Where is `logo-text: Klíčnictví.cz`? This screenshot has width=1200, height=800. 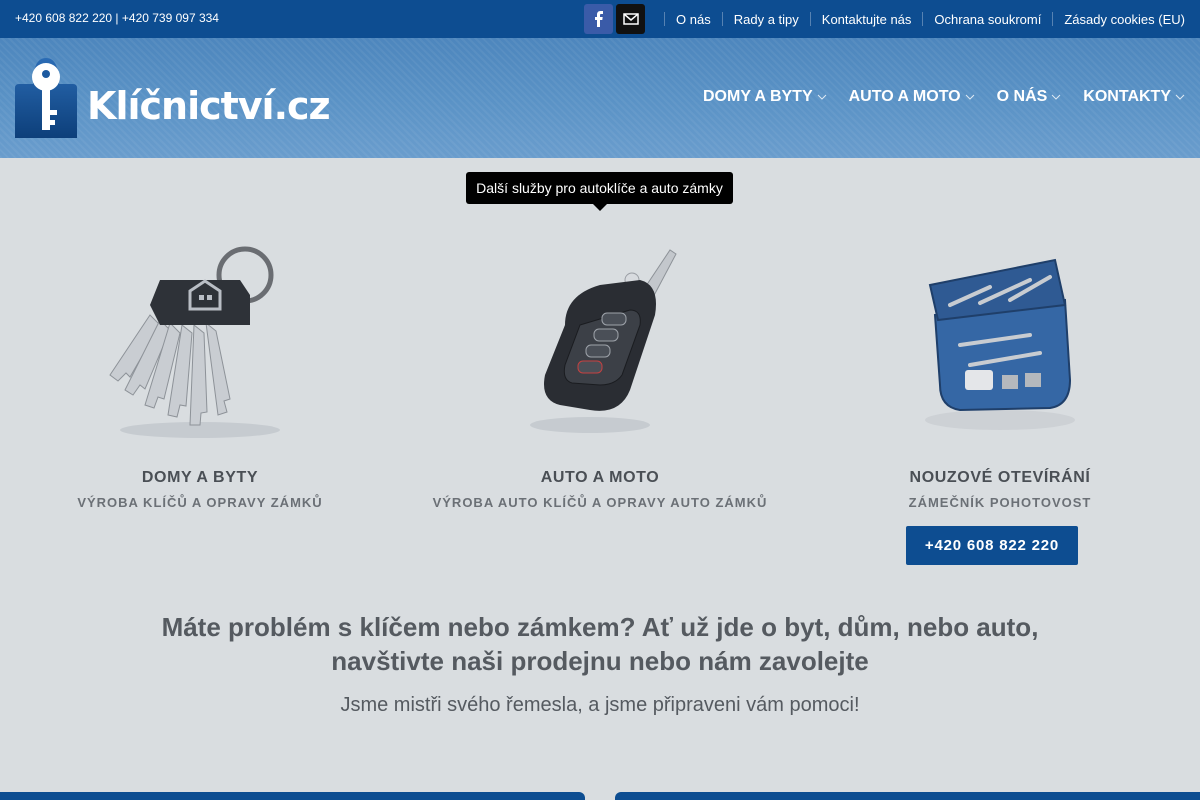
logo-text: Klíčnictví.cz is located at coordinates (209, 106).